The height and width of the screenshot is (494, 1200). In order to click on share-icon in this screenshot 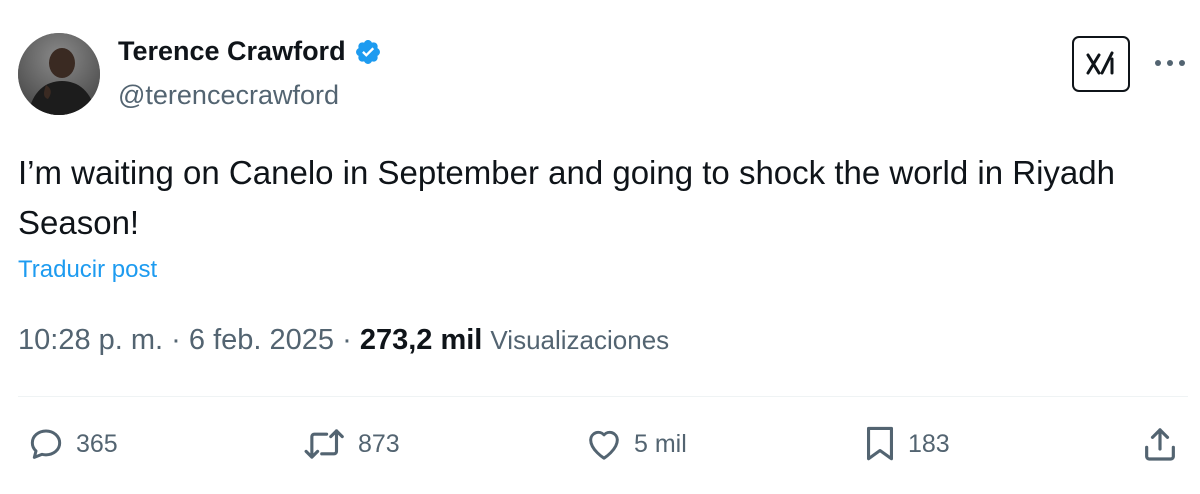, I will do `click(1160, 444)`.